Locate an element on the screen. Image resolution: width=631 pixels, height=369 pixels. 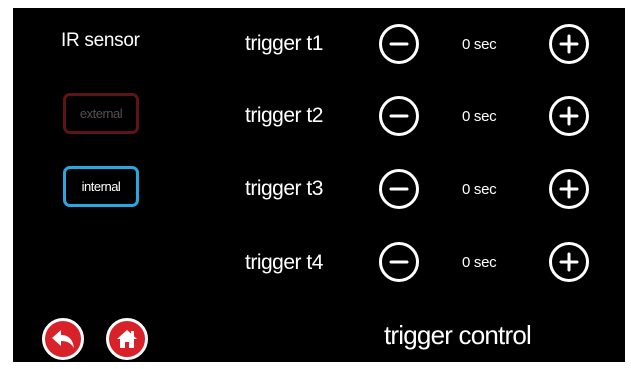
back-button is located at coordinates (63, 339).